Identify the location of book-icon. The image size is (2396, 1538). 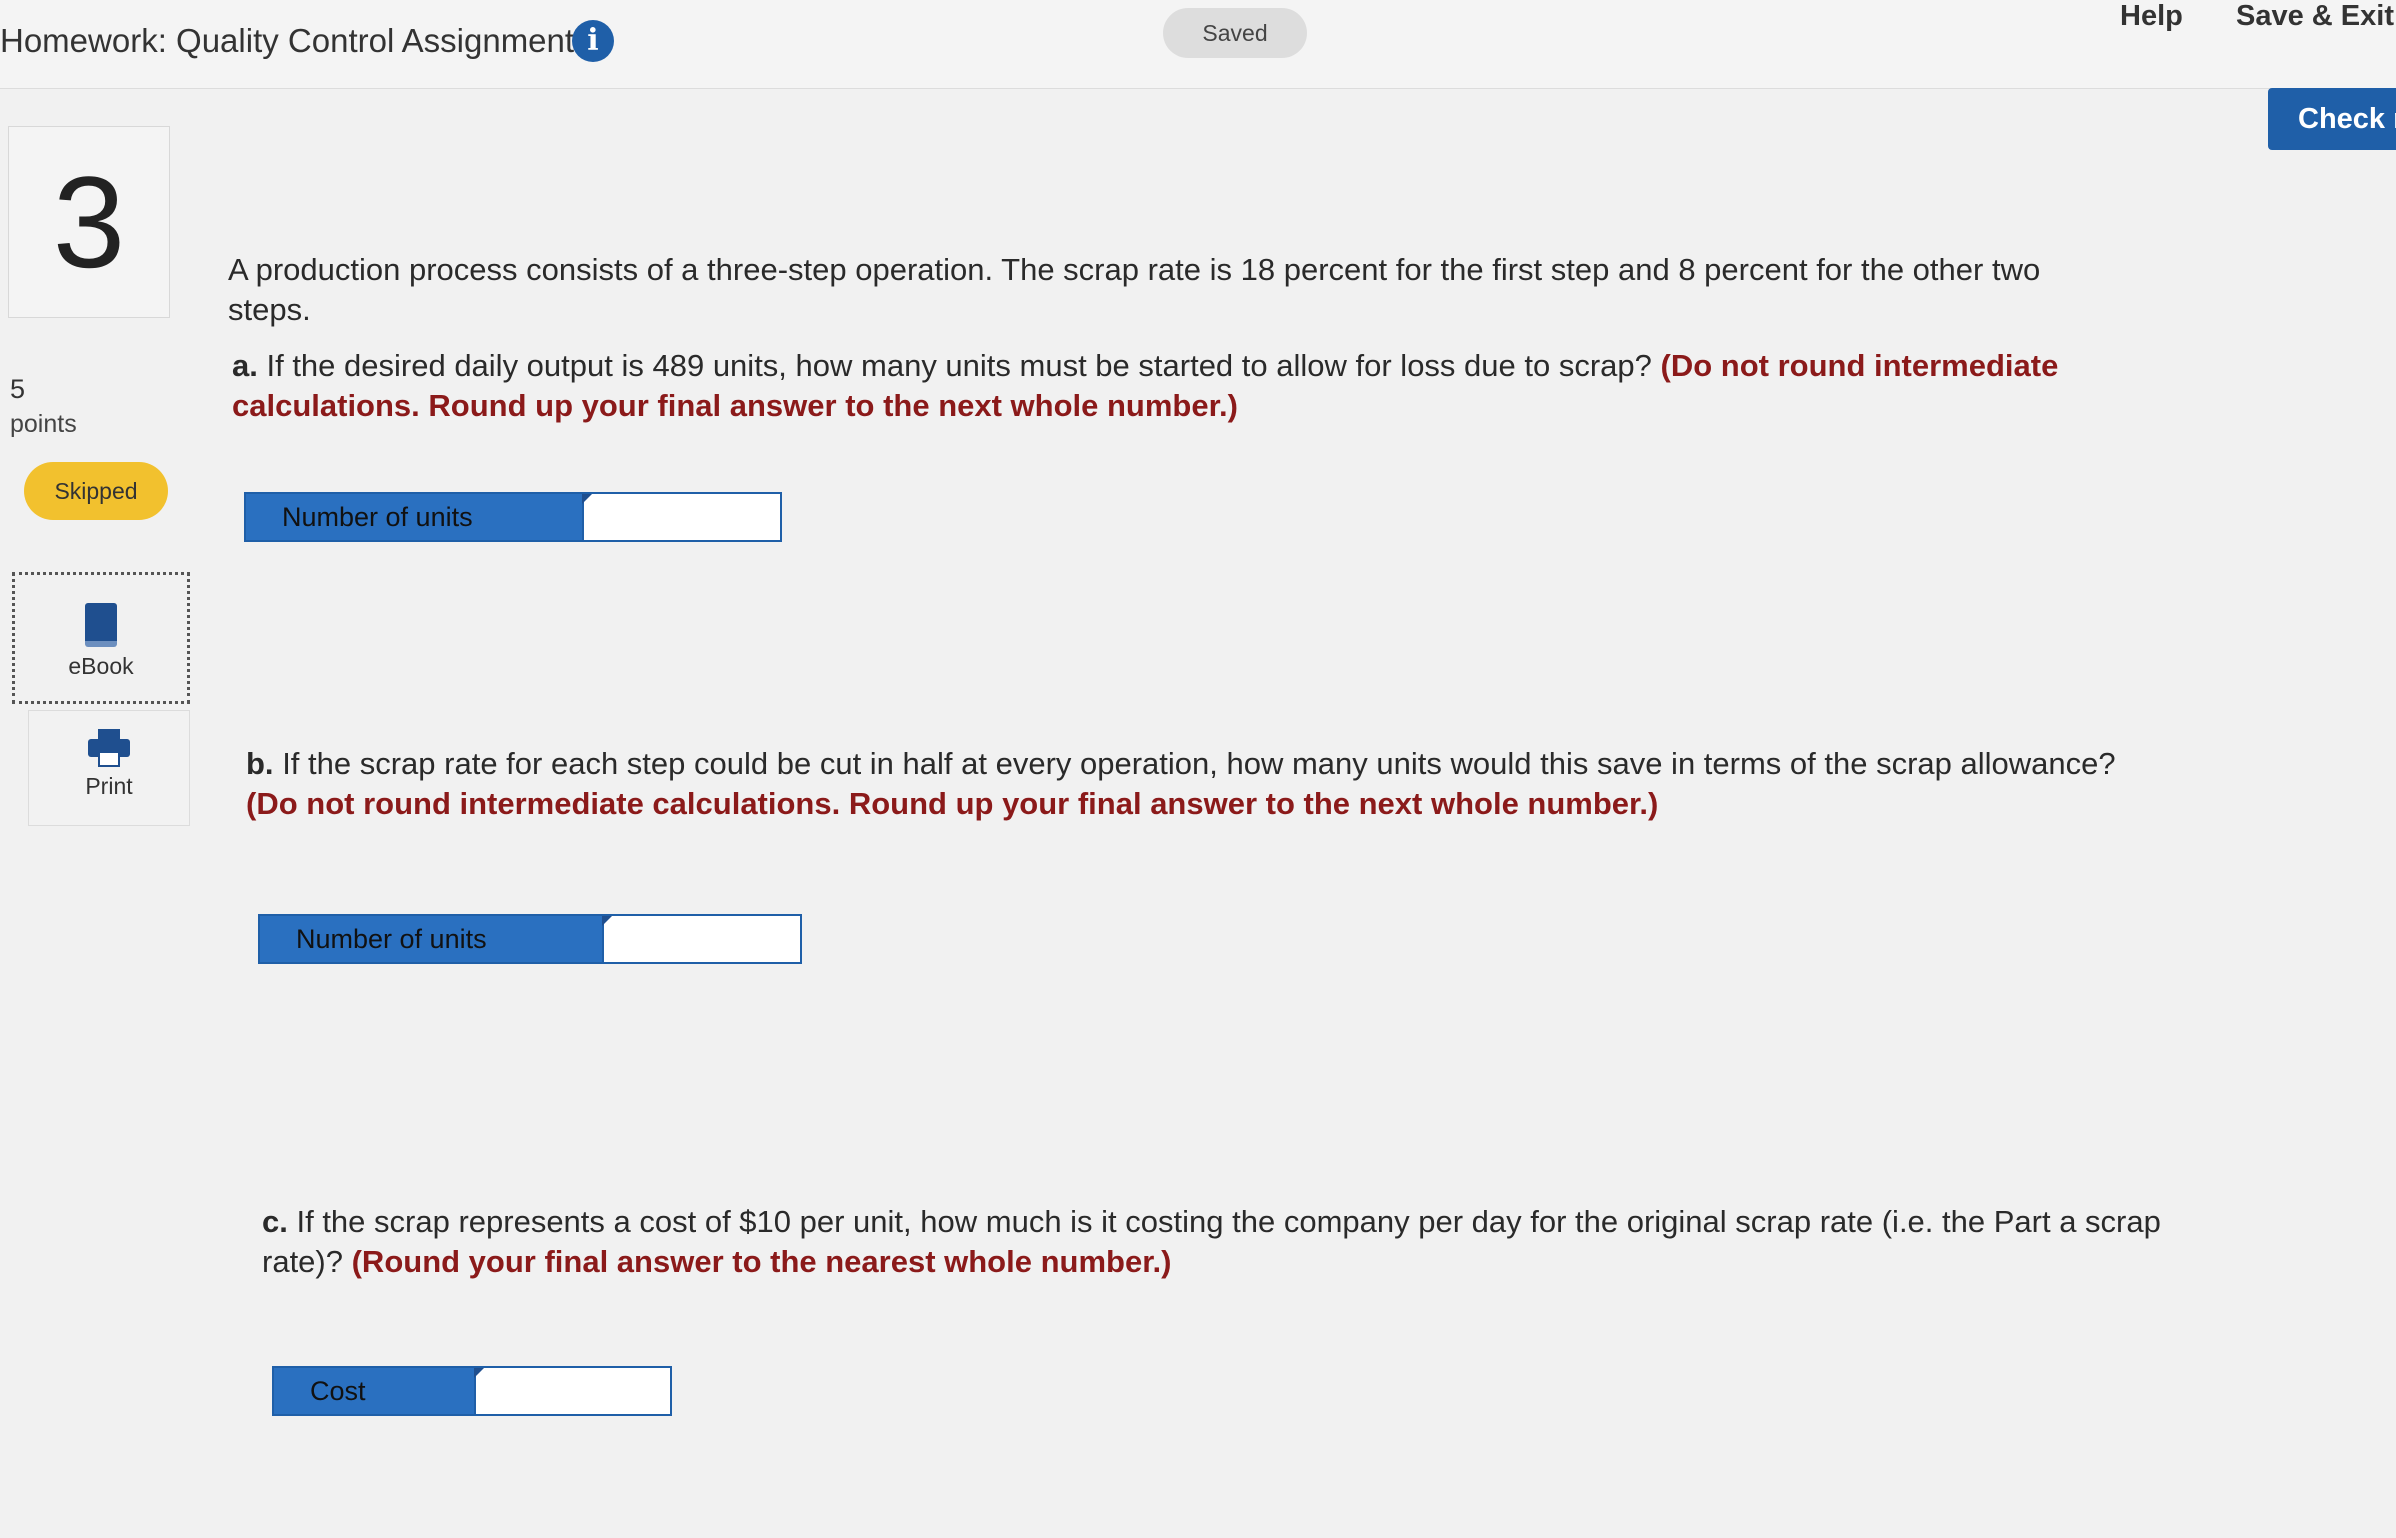
(101, 625).